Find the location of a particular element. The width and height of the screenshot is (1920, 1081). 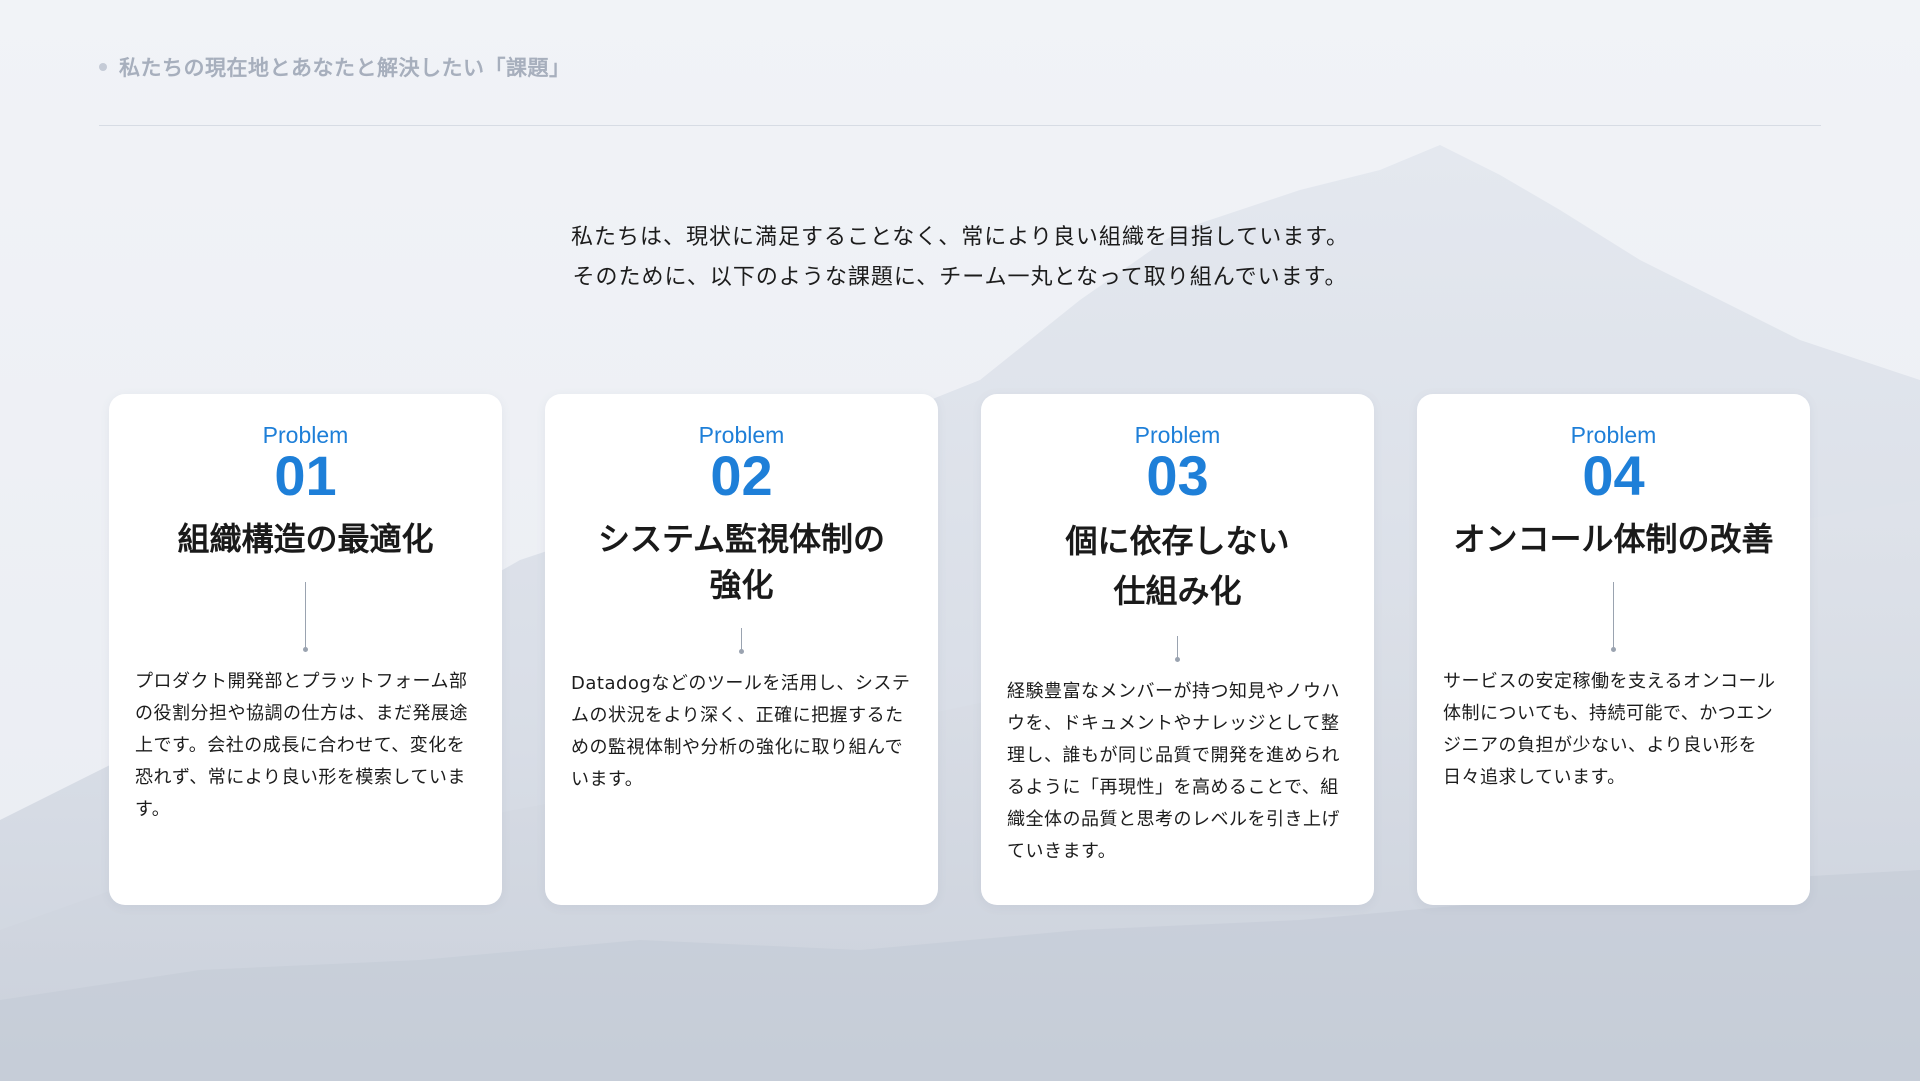

problem-title-line: 強化 is located at coordinates (741, 585).